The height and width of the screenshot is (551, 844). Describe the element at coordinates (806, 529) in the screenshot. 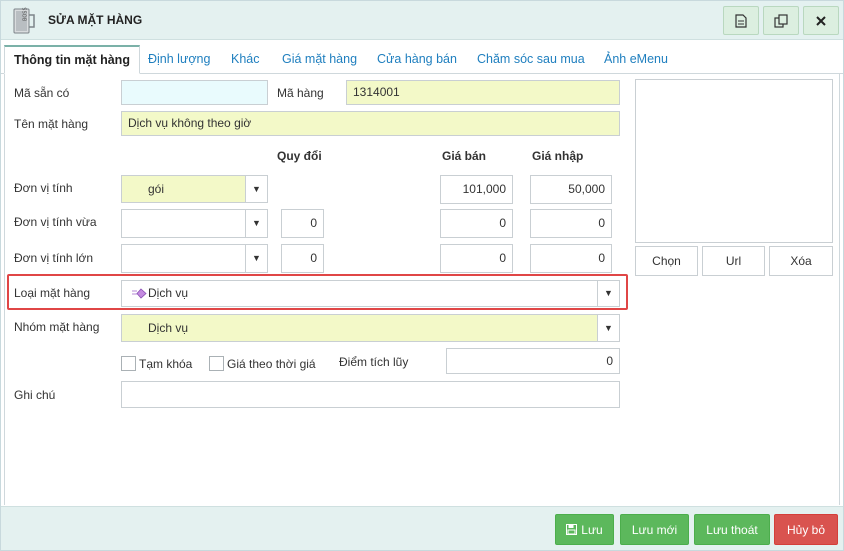

I see `cancel-button: Hủy bỏ` at that location.